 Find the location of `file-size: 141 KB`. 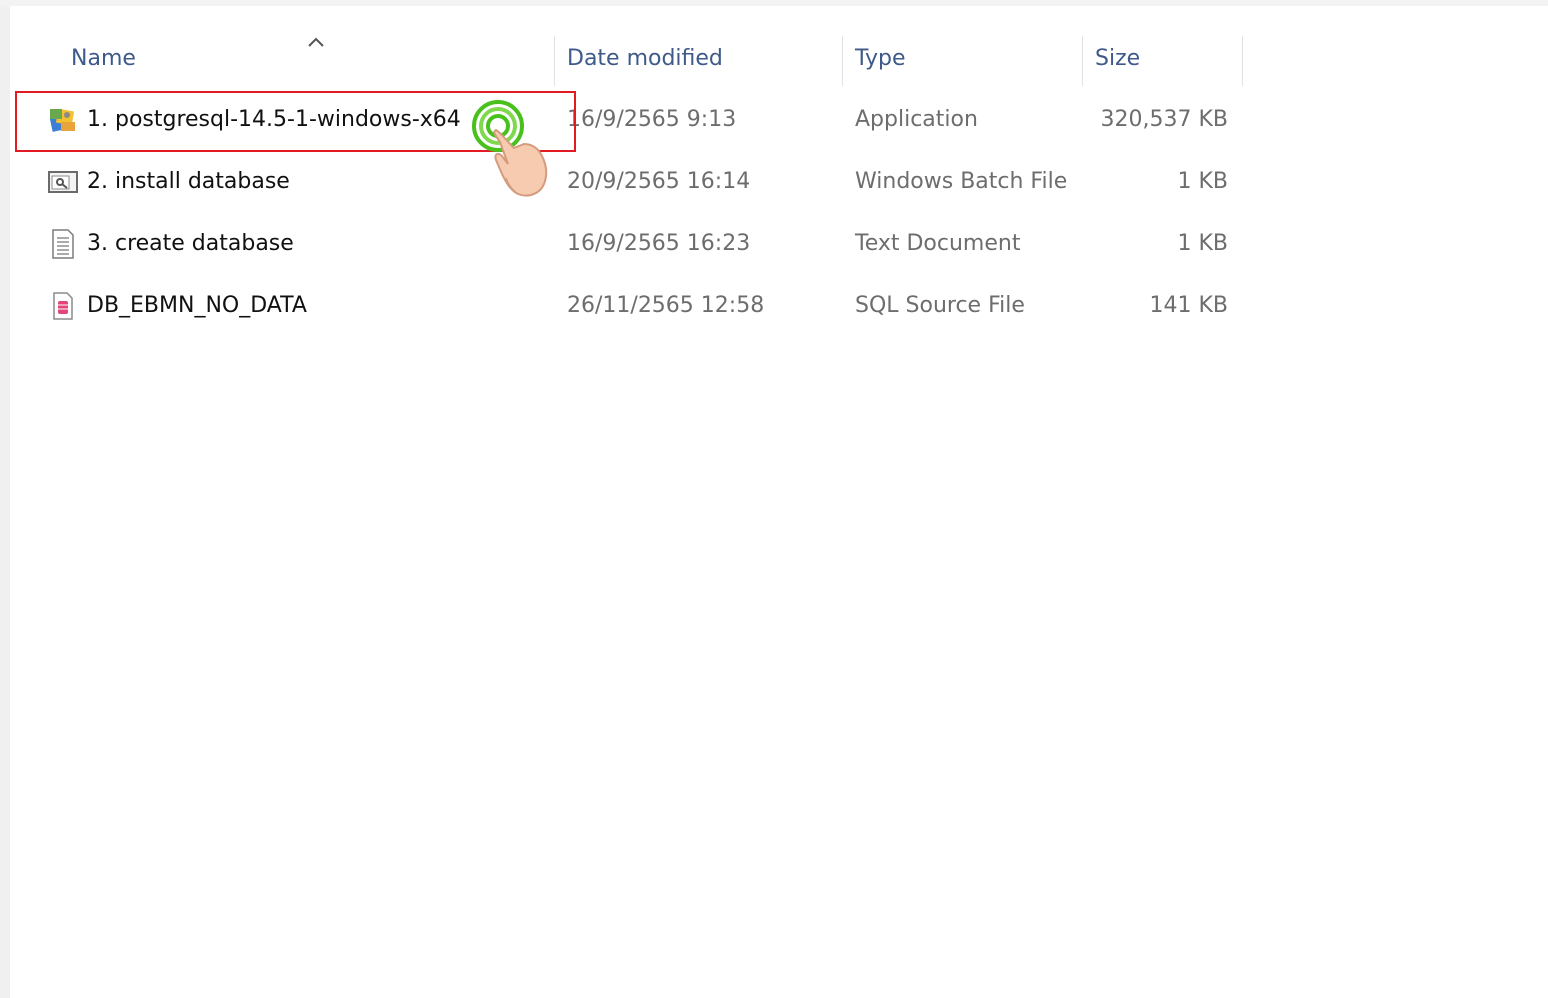

file-size: 141 KB is located at coordinates (1188, 305).